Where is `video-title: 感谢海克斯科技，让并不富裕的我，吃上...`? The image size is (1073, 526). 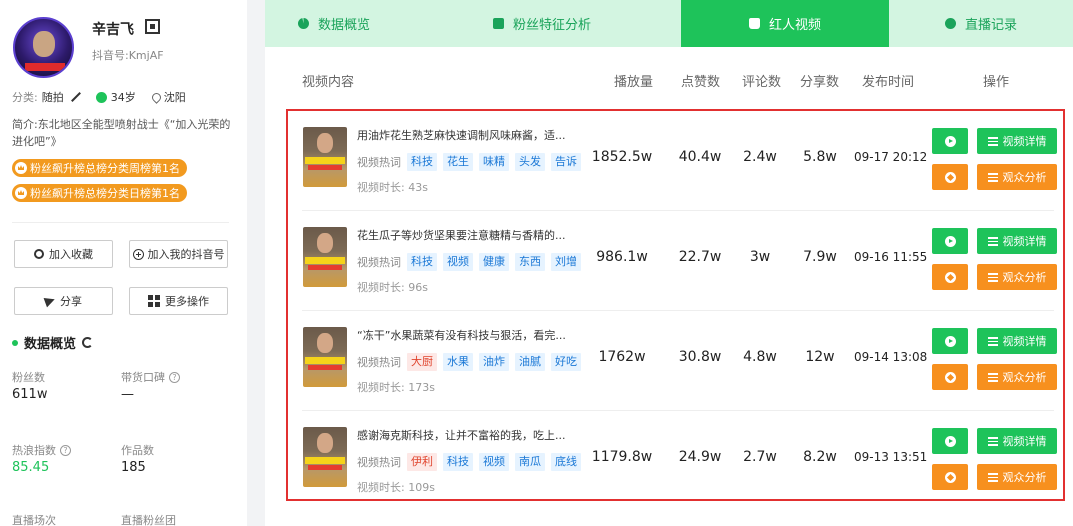 video-title: 感谢海克斯科技，让并不富裕的我，吃上... is located at coordinates (461, 435).